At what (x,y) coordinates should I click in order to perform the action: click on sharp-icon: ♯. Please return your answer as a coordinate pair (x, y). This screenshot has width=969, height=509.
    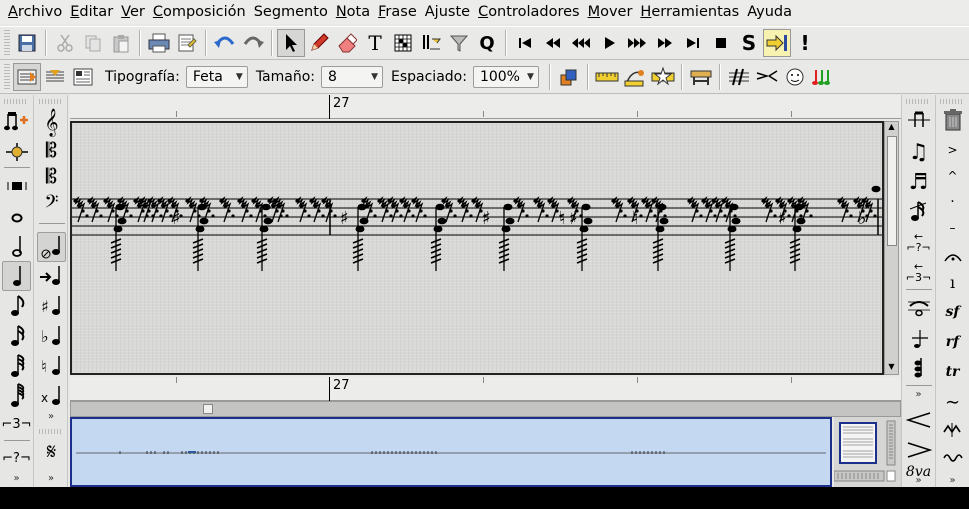
    Looking at the image, I should click on (51, 307).